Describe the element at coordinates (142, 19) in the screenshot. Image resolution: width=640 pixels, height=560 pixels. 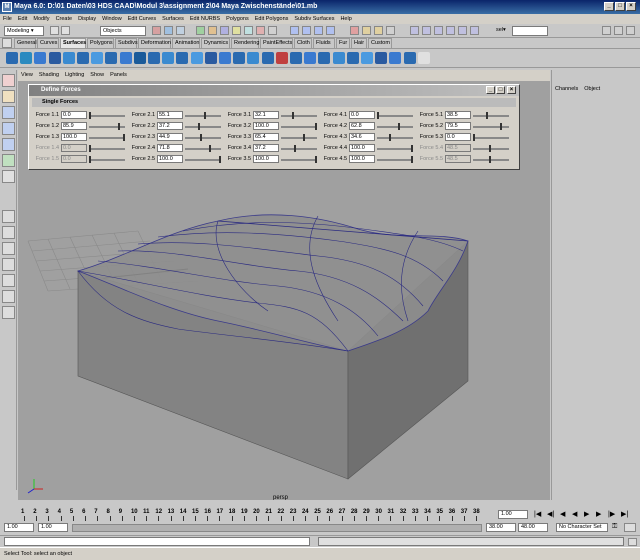
I see `menu-item: Edit Curves` at that location.